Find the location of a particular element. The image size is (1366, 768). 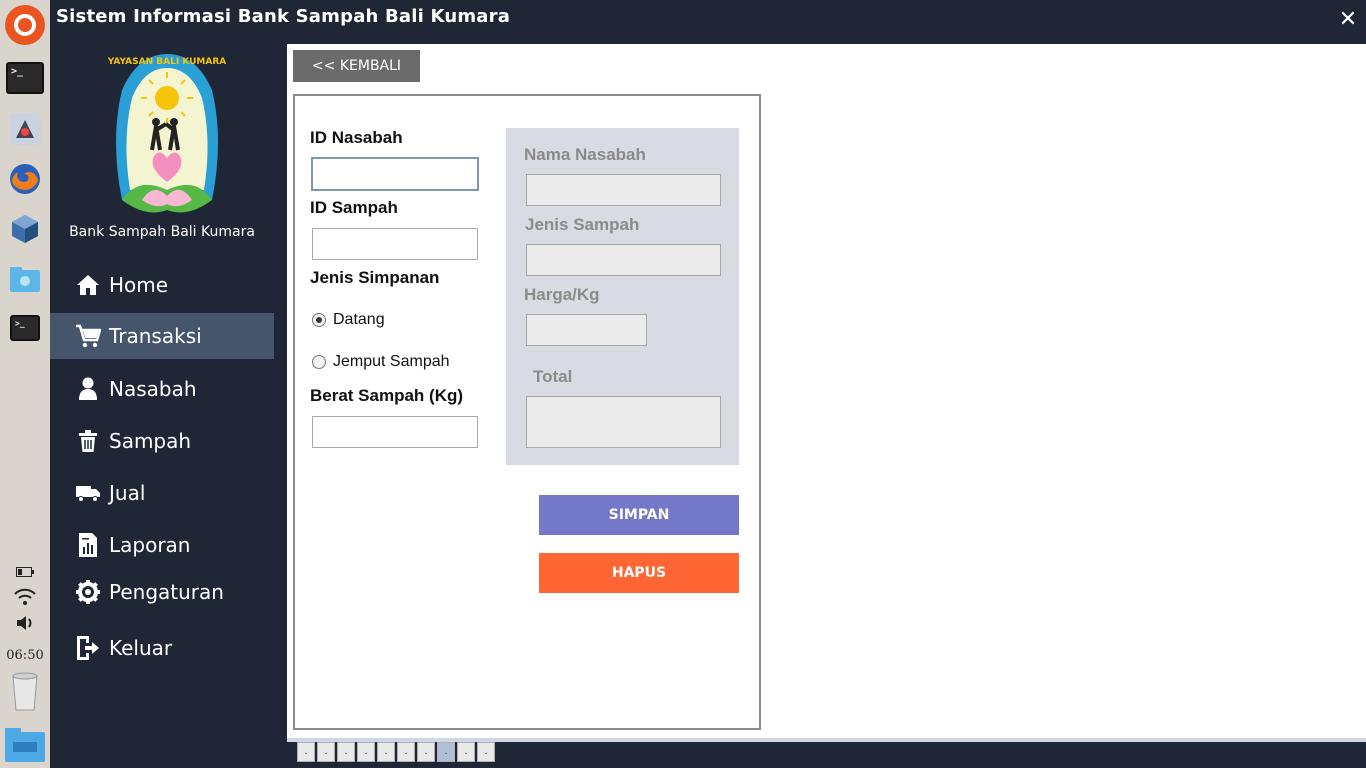

hapus-button: HAPUS is located at coordinates (639, 573).